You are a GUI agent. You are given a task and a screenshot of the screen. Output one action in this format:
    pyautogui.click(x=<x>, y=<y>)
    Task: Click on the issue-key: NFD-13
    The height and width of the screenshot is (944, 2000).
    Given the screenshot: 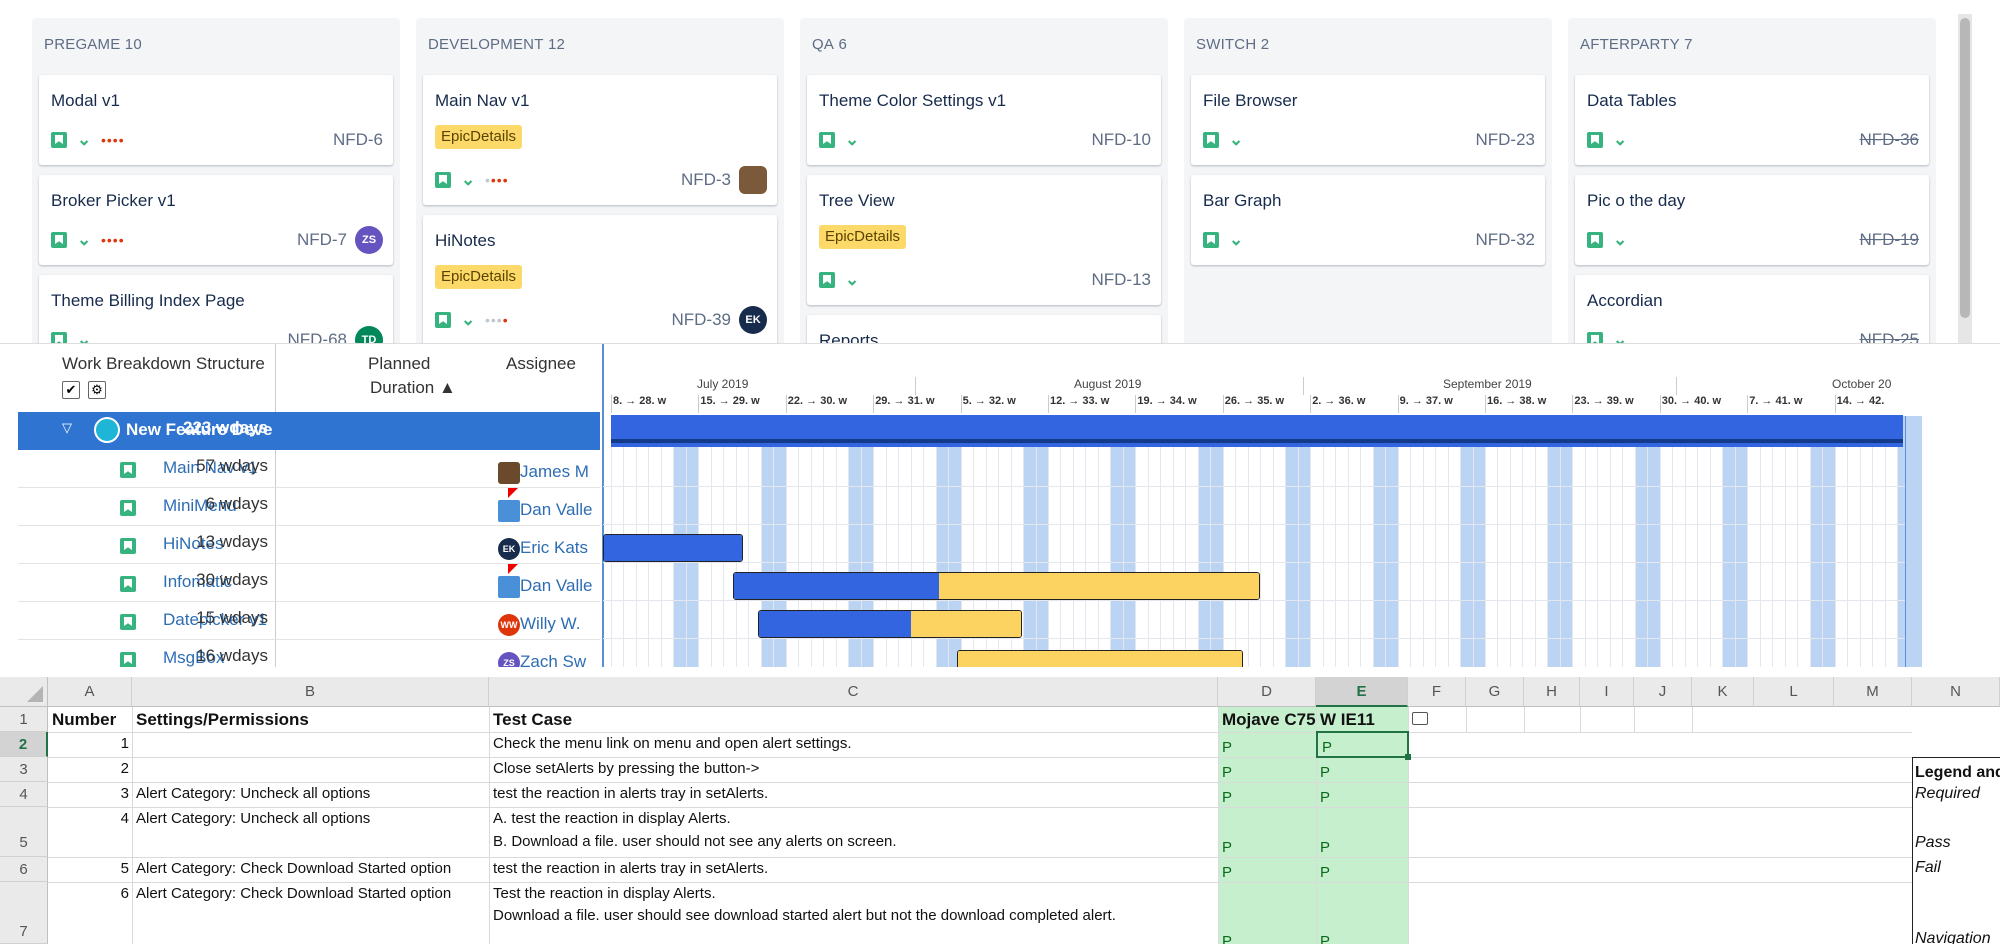 What is the action you would take?
    pyautogui.click(x=1121, y=280)
    